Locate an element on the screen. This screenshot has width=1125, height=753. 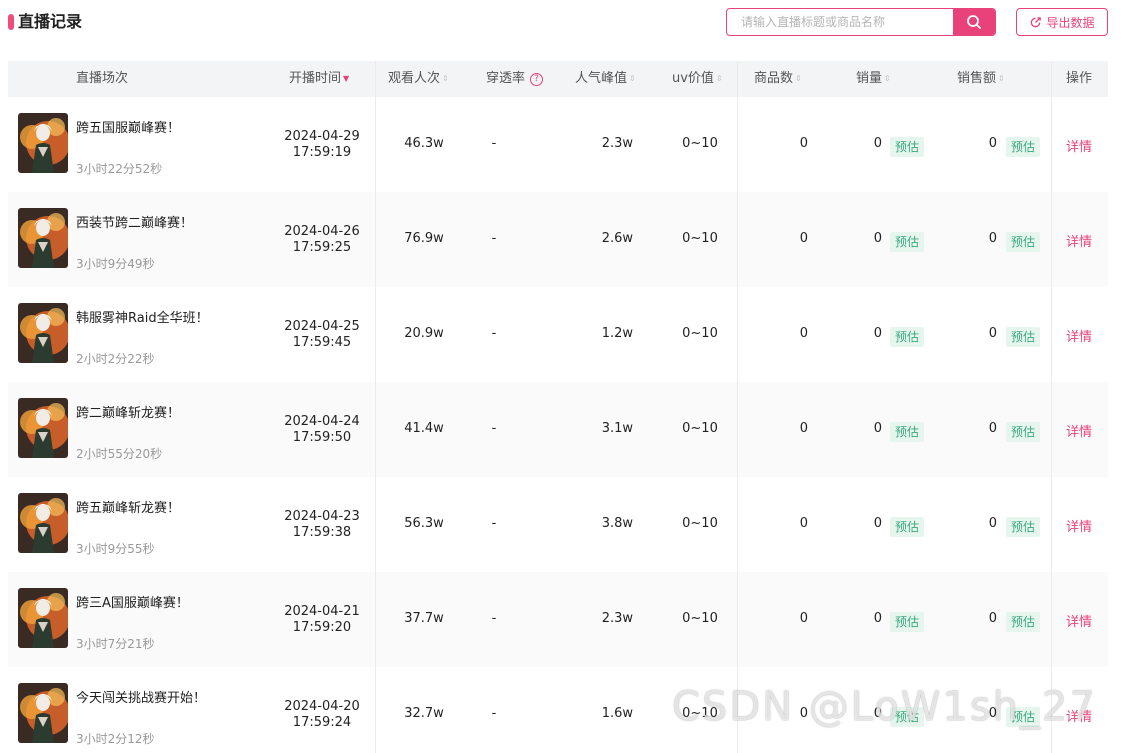
peak-value: 3.8w is located at coordinates (617, 523).